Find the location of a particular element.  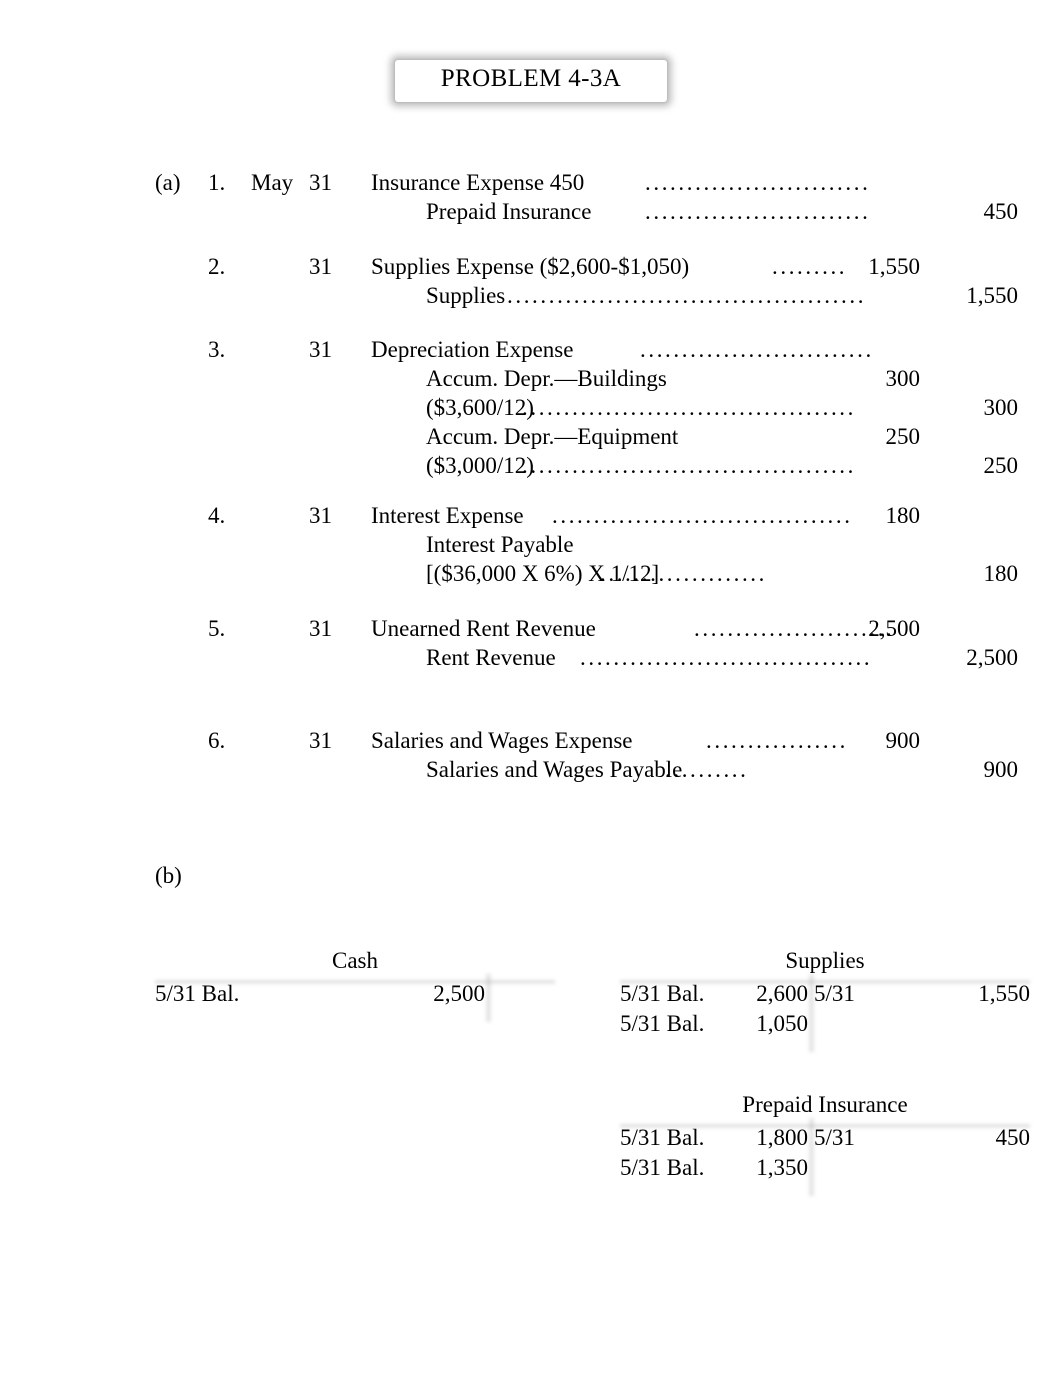

t-account-title: Cash is located at coordinates (355, 960).